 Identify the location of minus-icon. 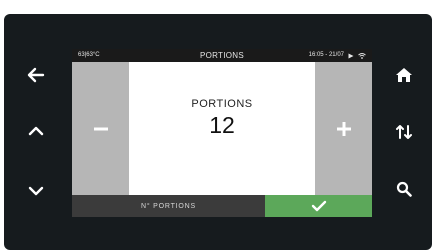
(100, 128).